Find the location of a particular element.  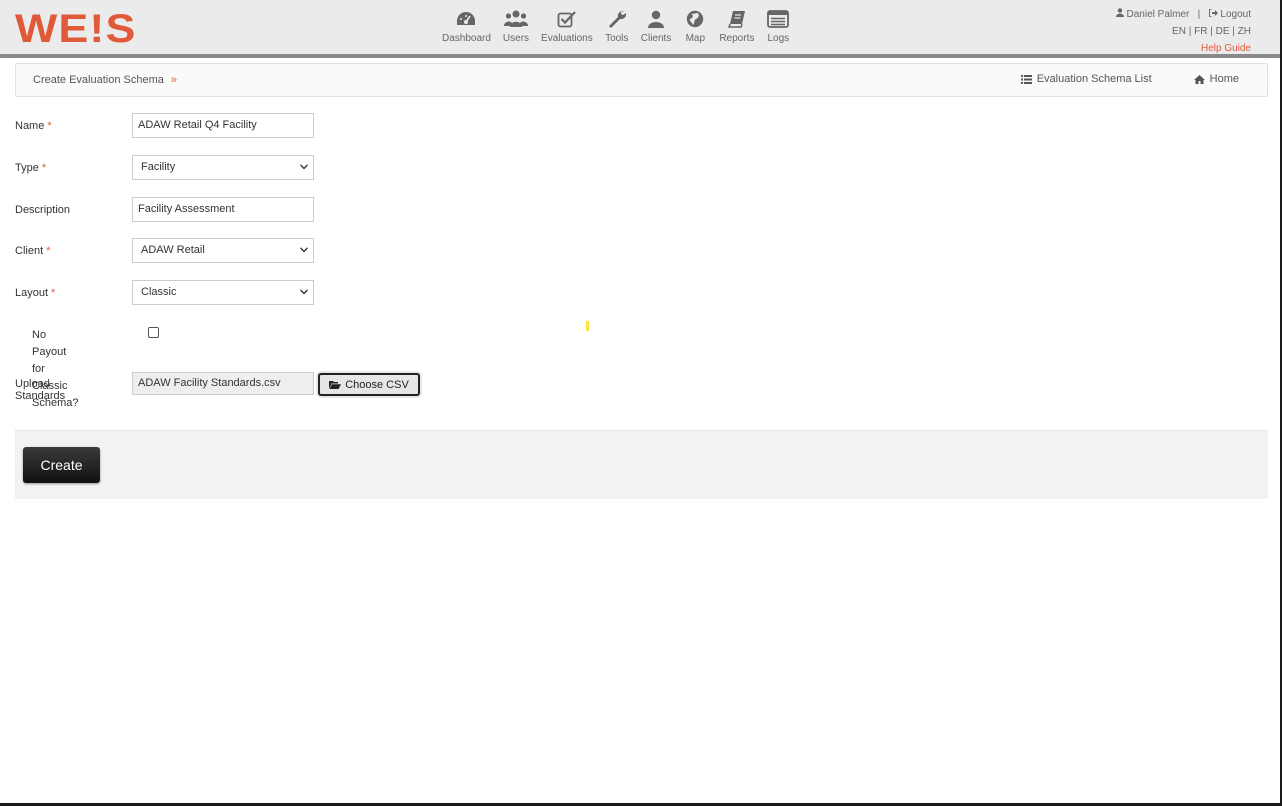

nav-evaluations-label: Evaluations is located at coordinates (567, 38).